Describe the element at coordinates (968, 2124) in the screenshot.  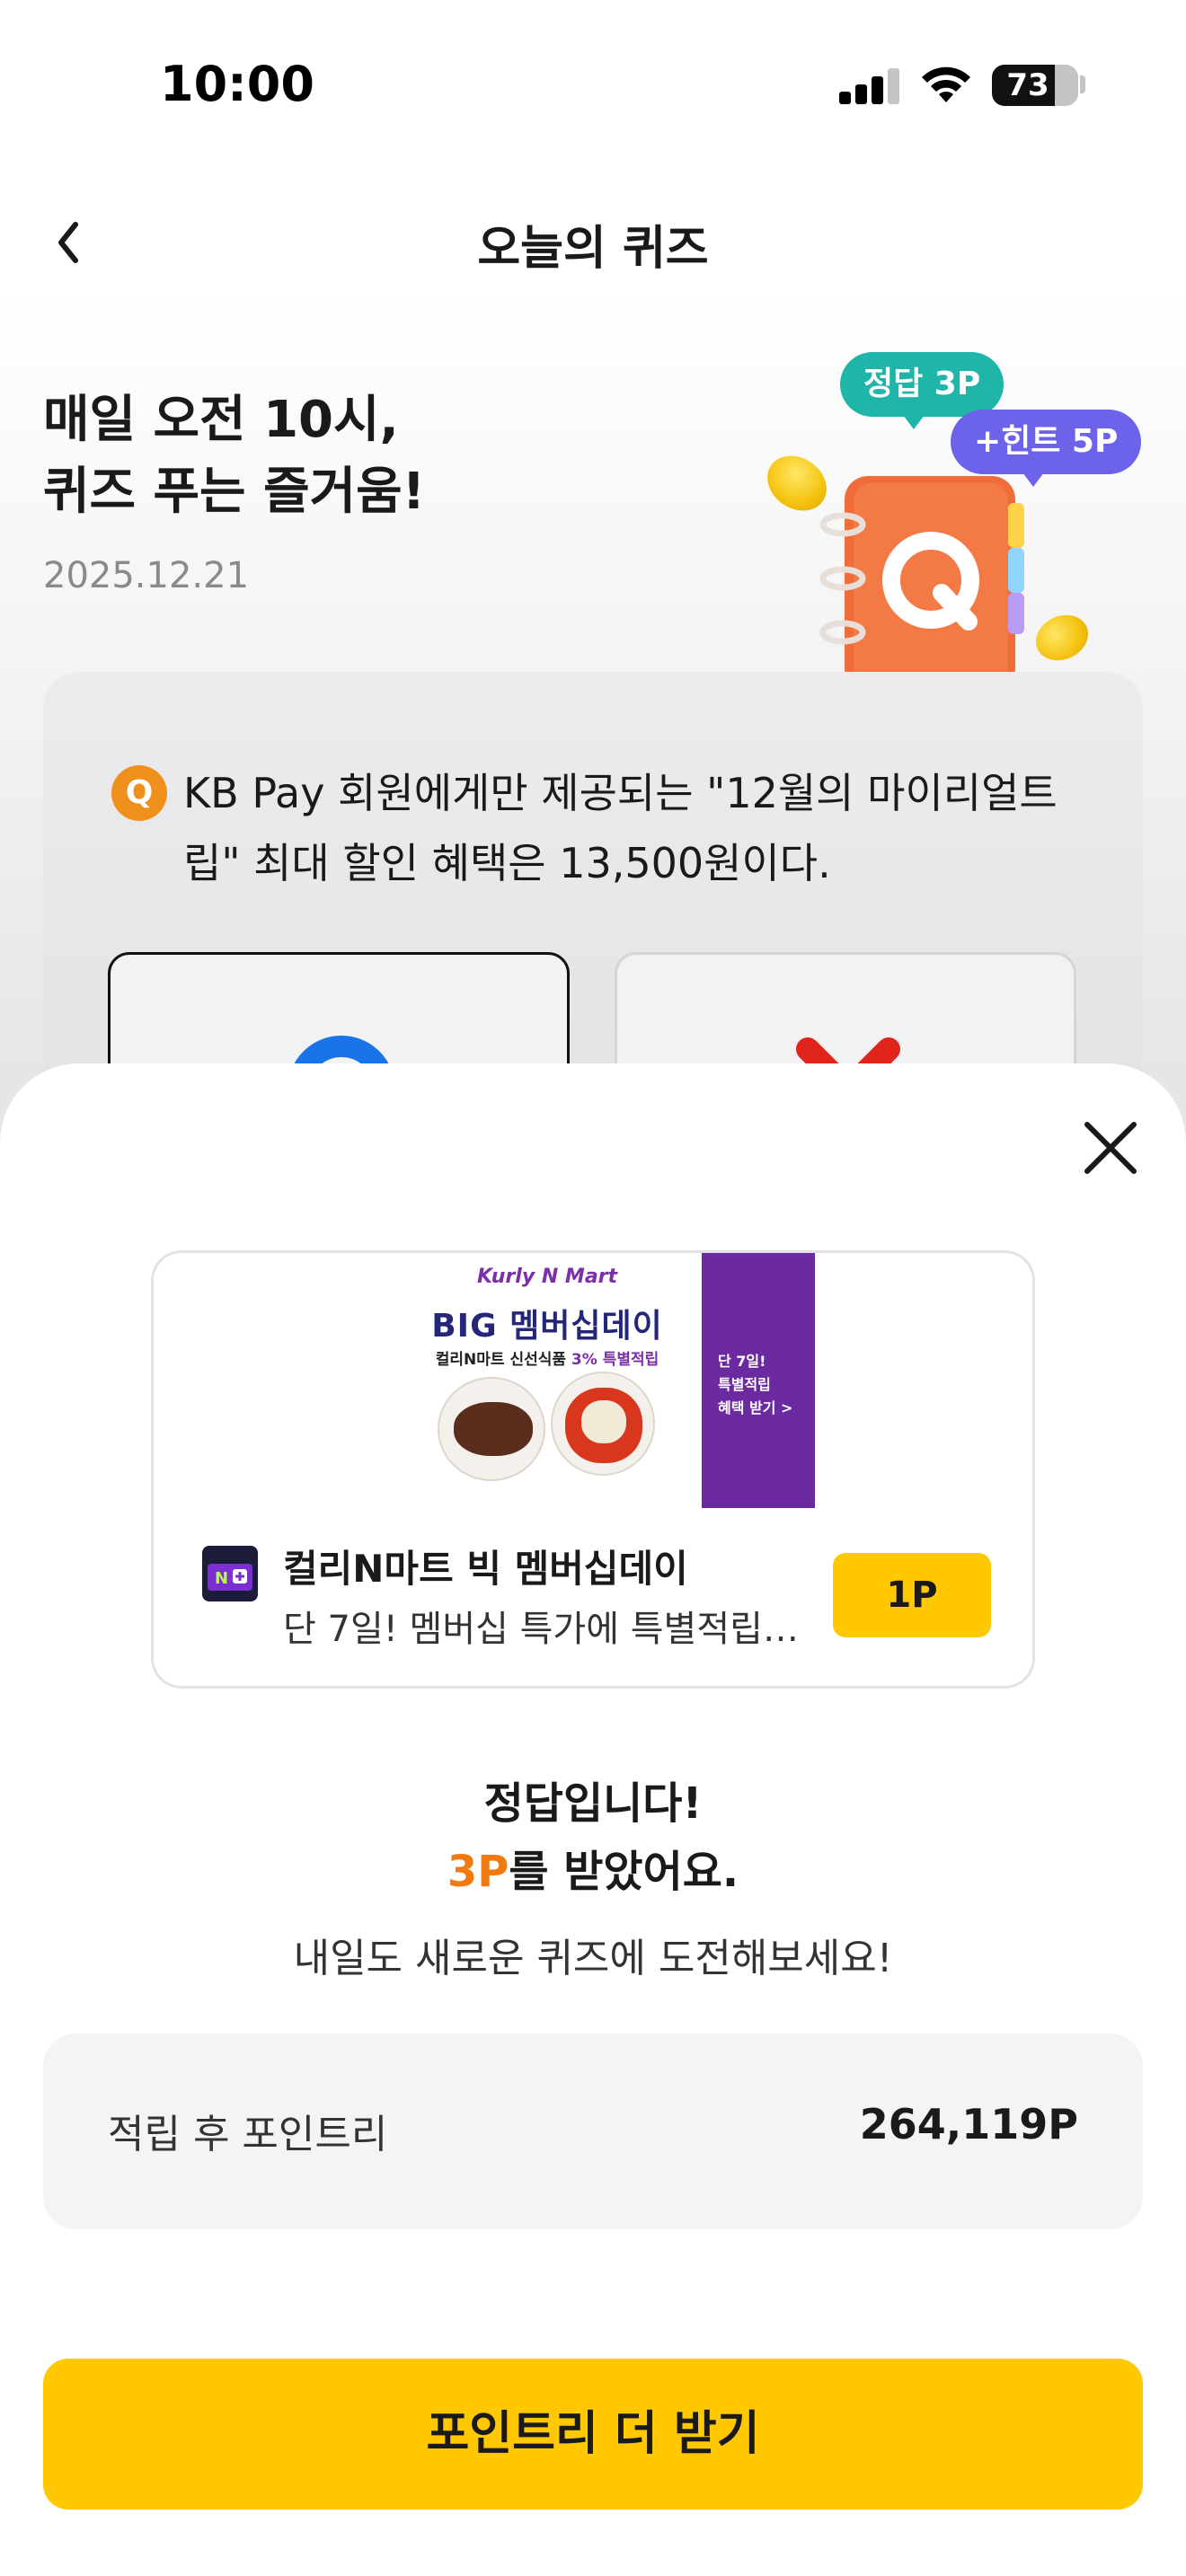
I see `balance-value: 264,119P` at that location.